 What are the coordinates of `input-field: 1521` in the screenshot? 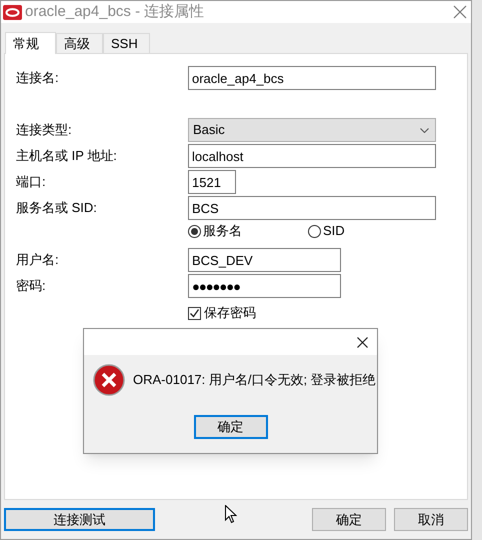 It's located at (212, 182).